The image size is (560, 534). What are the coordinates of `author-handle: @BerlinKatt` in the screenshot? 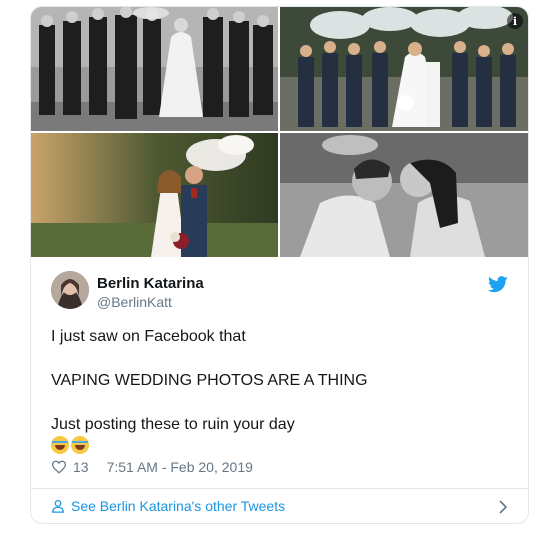 It's located at (134, 302).